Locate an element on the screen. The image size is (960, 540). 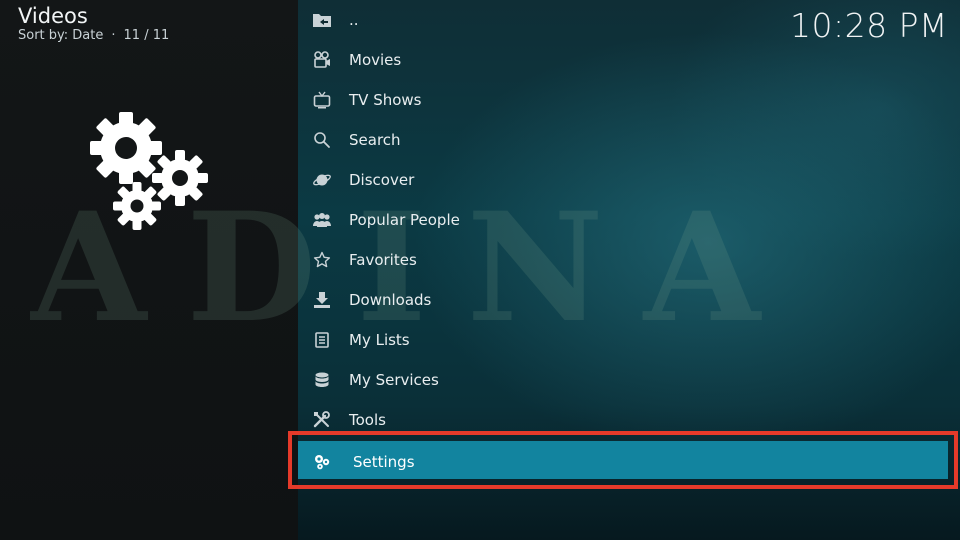
sort-info: Sort by: Date · 11 / 11 is located at coordinates (93, 35).